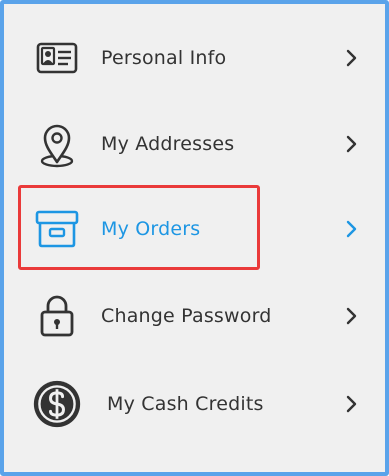  I want to click on menu-item-label: Change Password, so click(186, 316).